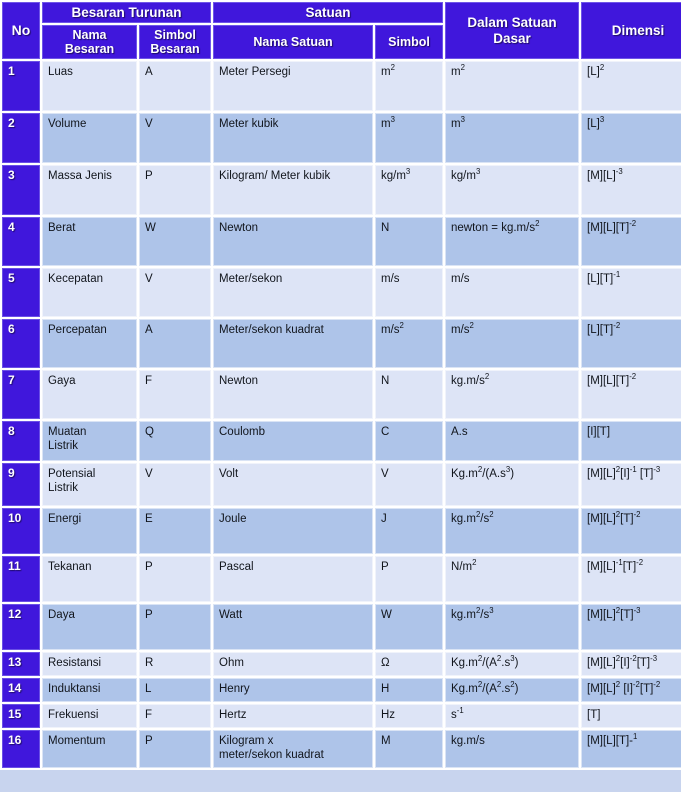 The width and height of the screenshot is (681, 792). I want to click on cell-simbol: m/s, so click(409, 293).